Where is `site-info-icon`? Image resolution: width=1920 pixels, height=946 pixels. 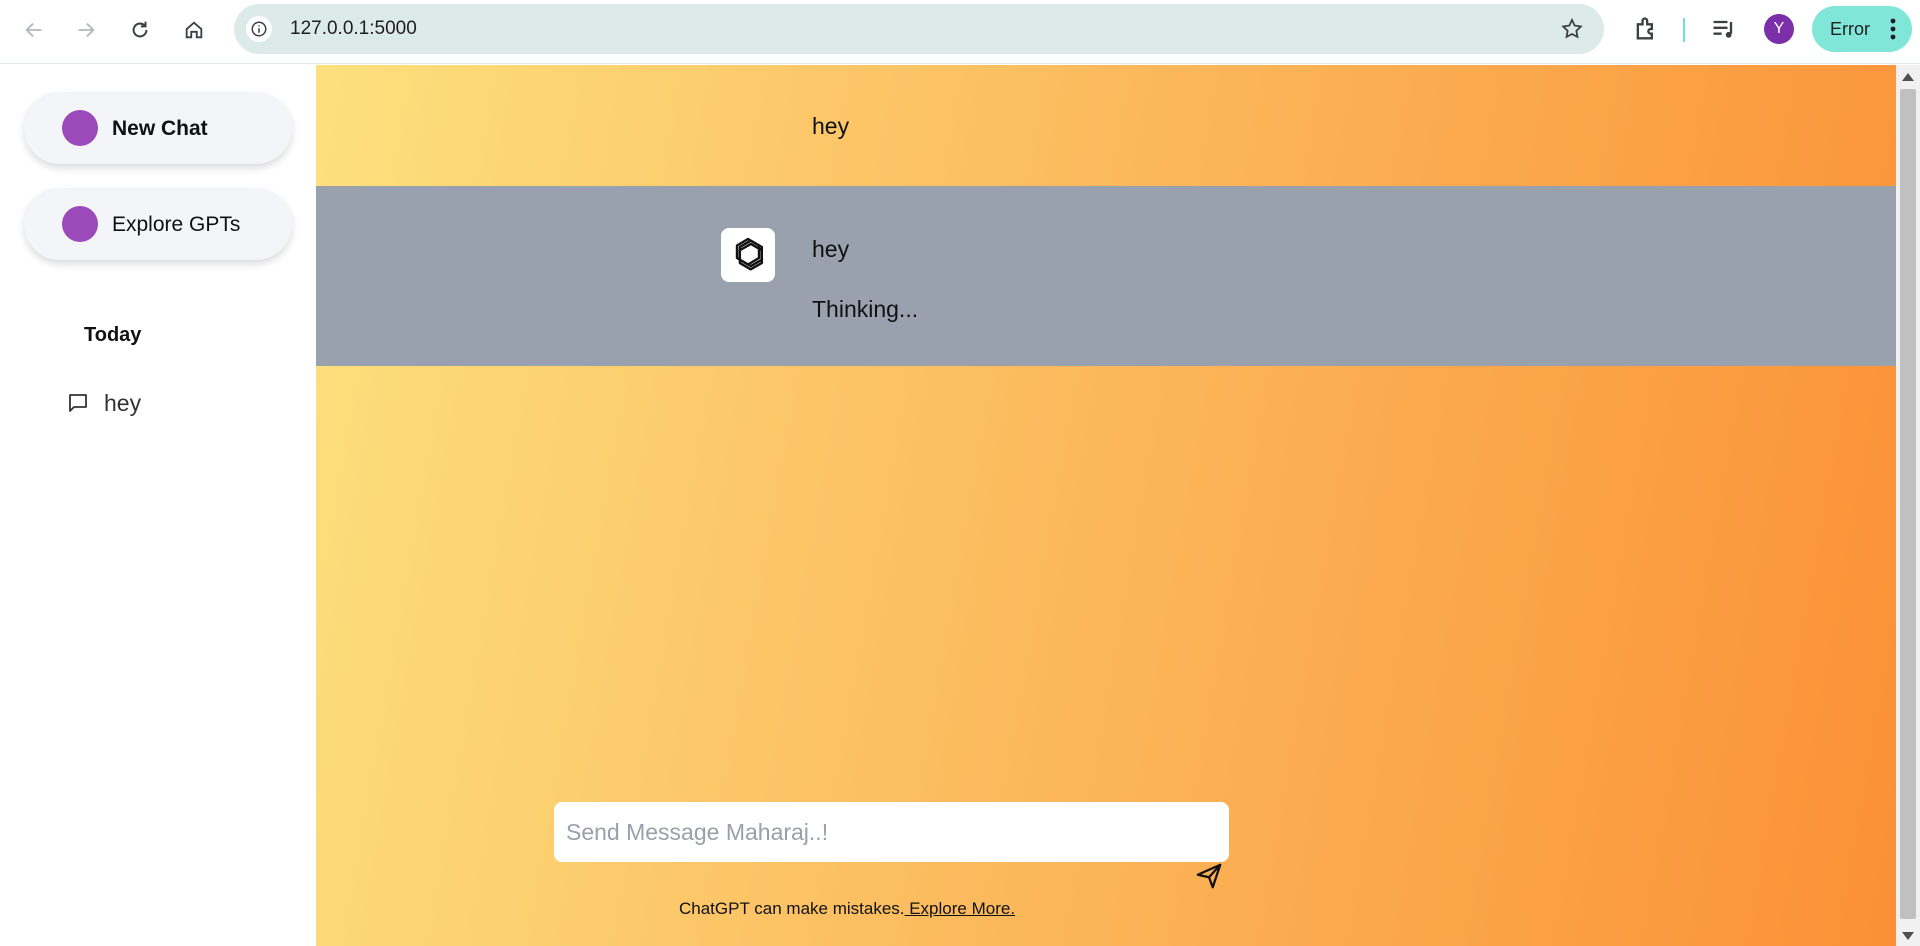 site-info-icon is located at coordinates (259, 29).